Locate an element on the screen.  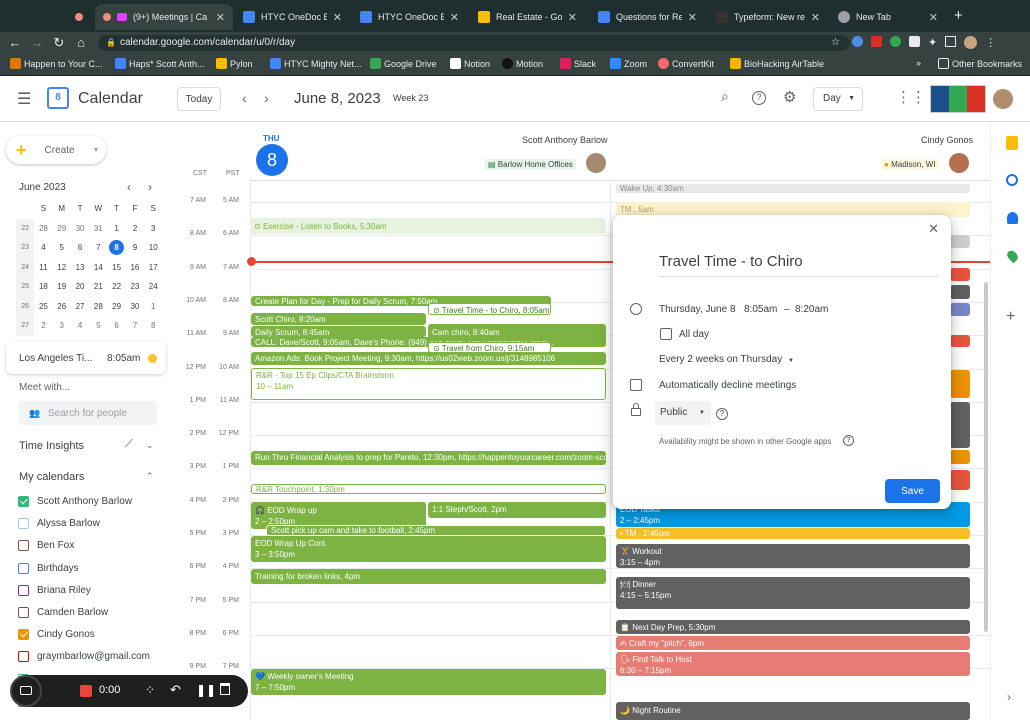
settings-gear-icon: ⚙ is located at coordinates (789, 97).